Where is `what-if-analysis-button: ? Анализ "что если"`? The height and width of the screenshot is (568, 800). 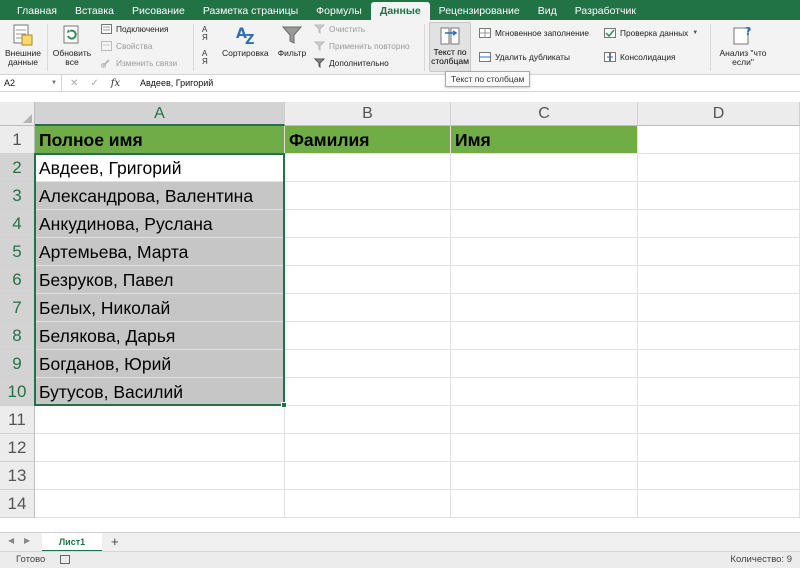 what-if-analysis-button: ? Анализ "что если" is located at coordinates (743, 45).